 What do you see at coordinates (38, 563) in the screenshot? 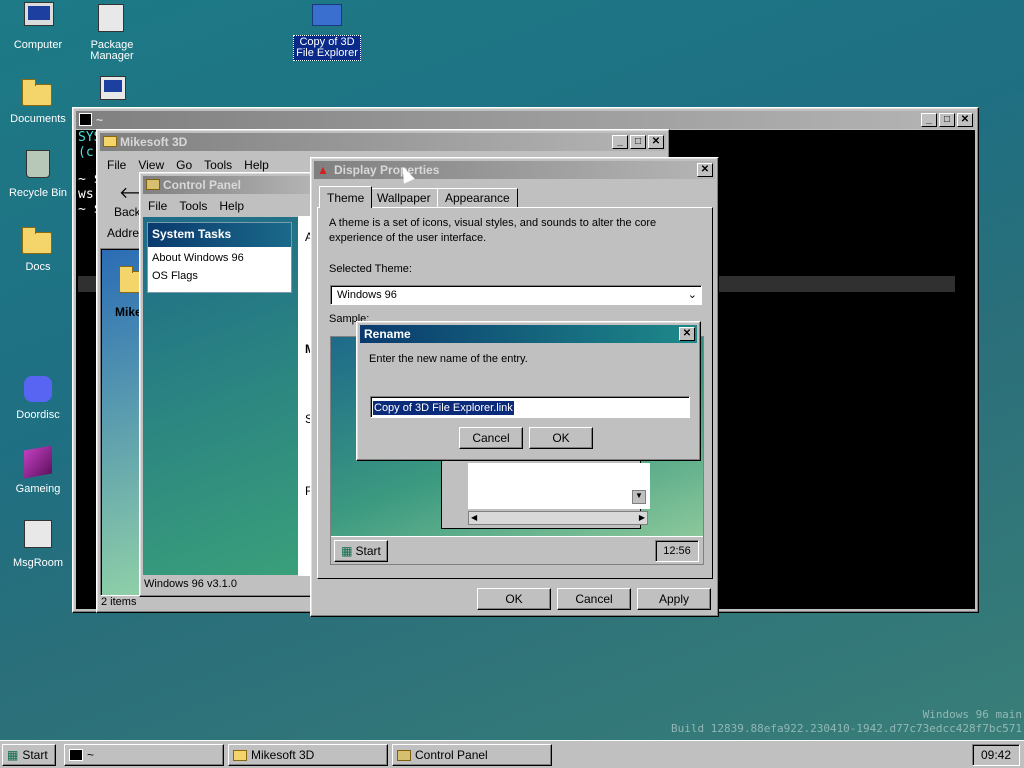
I see `desktop-icon-label: MsgRoom` at bounding box center [38, 563].